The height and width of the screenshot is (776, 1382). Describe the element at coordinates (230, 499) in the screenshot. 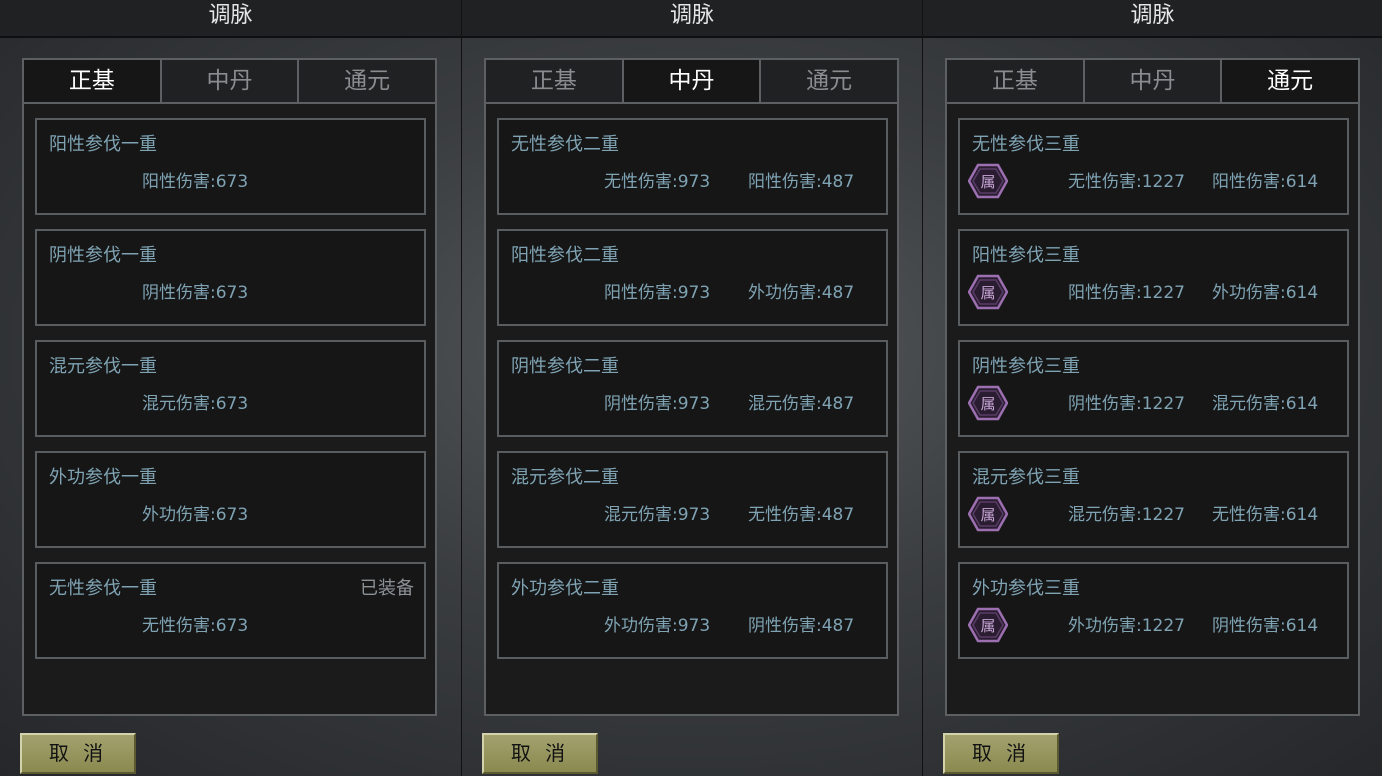

I see `skill-card: 外功参伐一重外功伤害:673` at that location.